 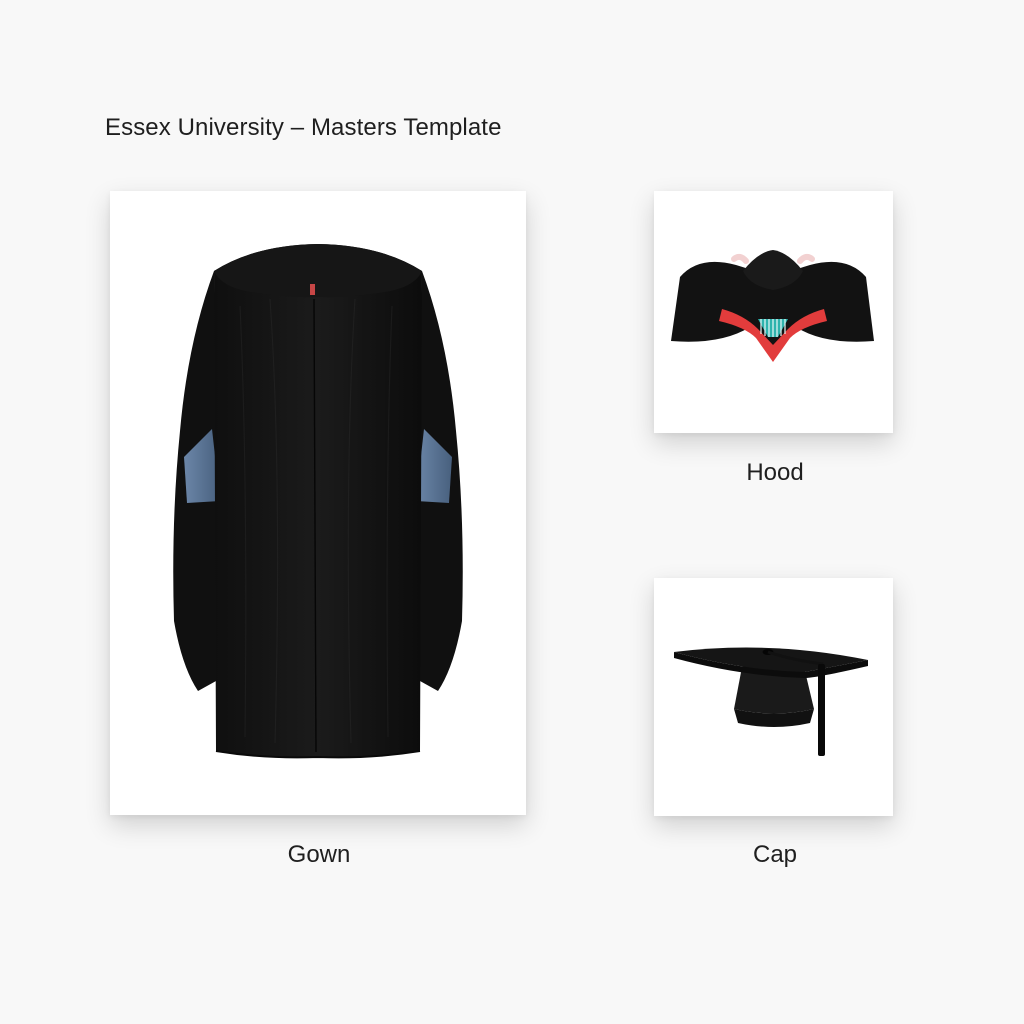 I want to click on page-title: Essex University – Masters Template, so click(x=303, y=127).